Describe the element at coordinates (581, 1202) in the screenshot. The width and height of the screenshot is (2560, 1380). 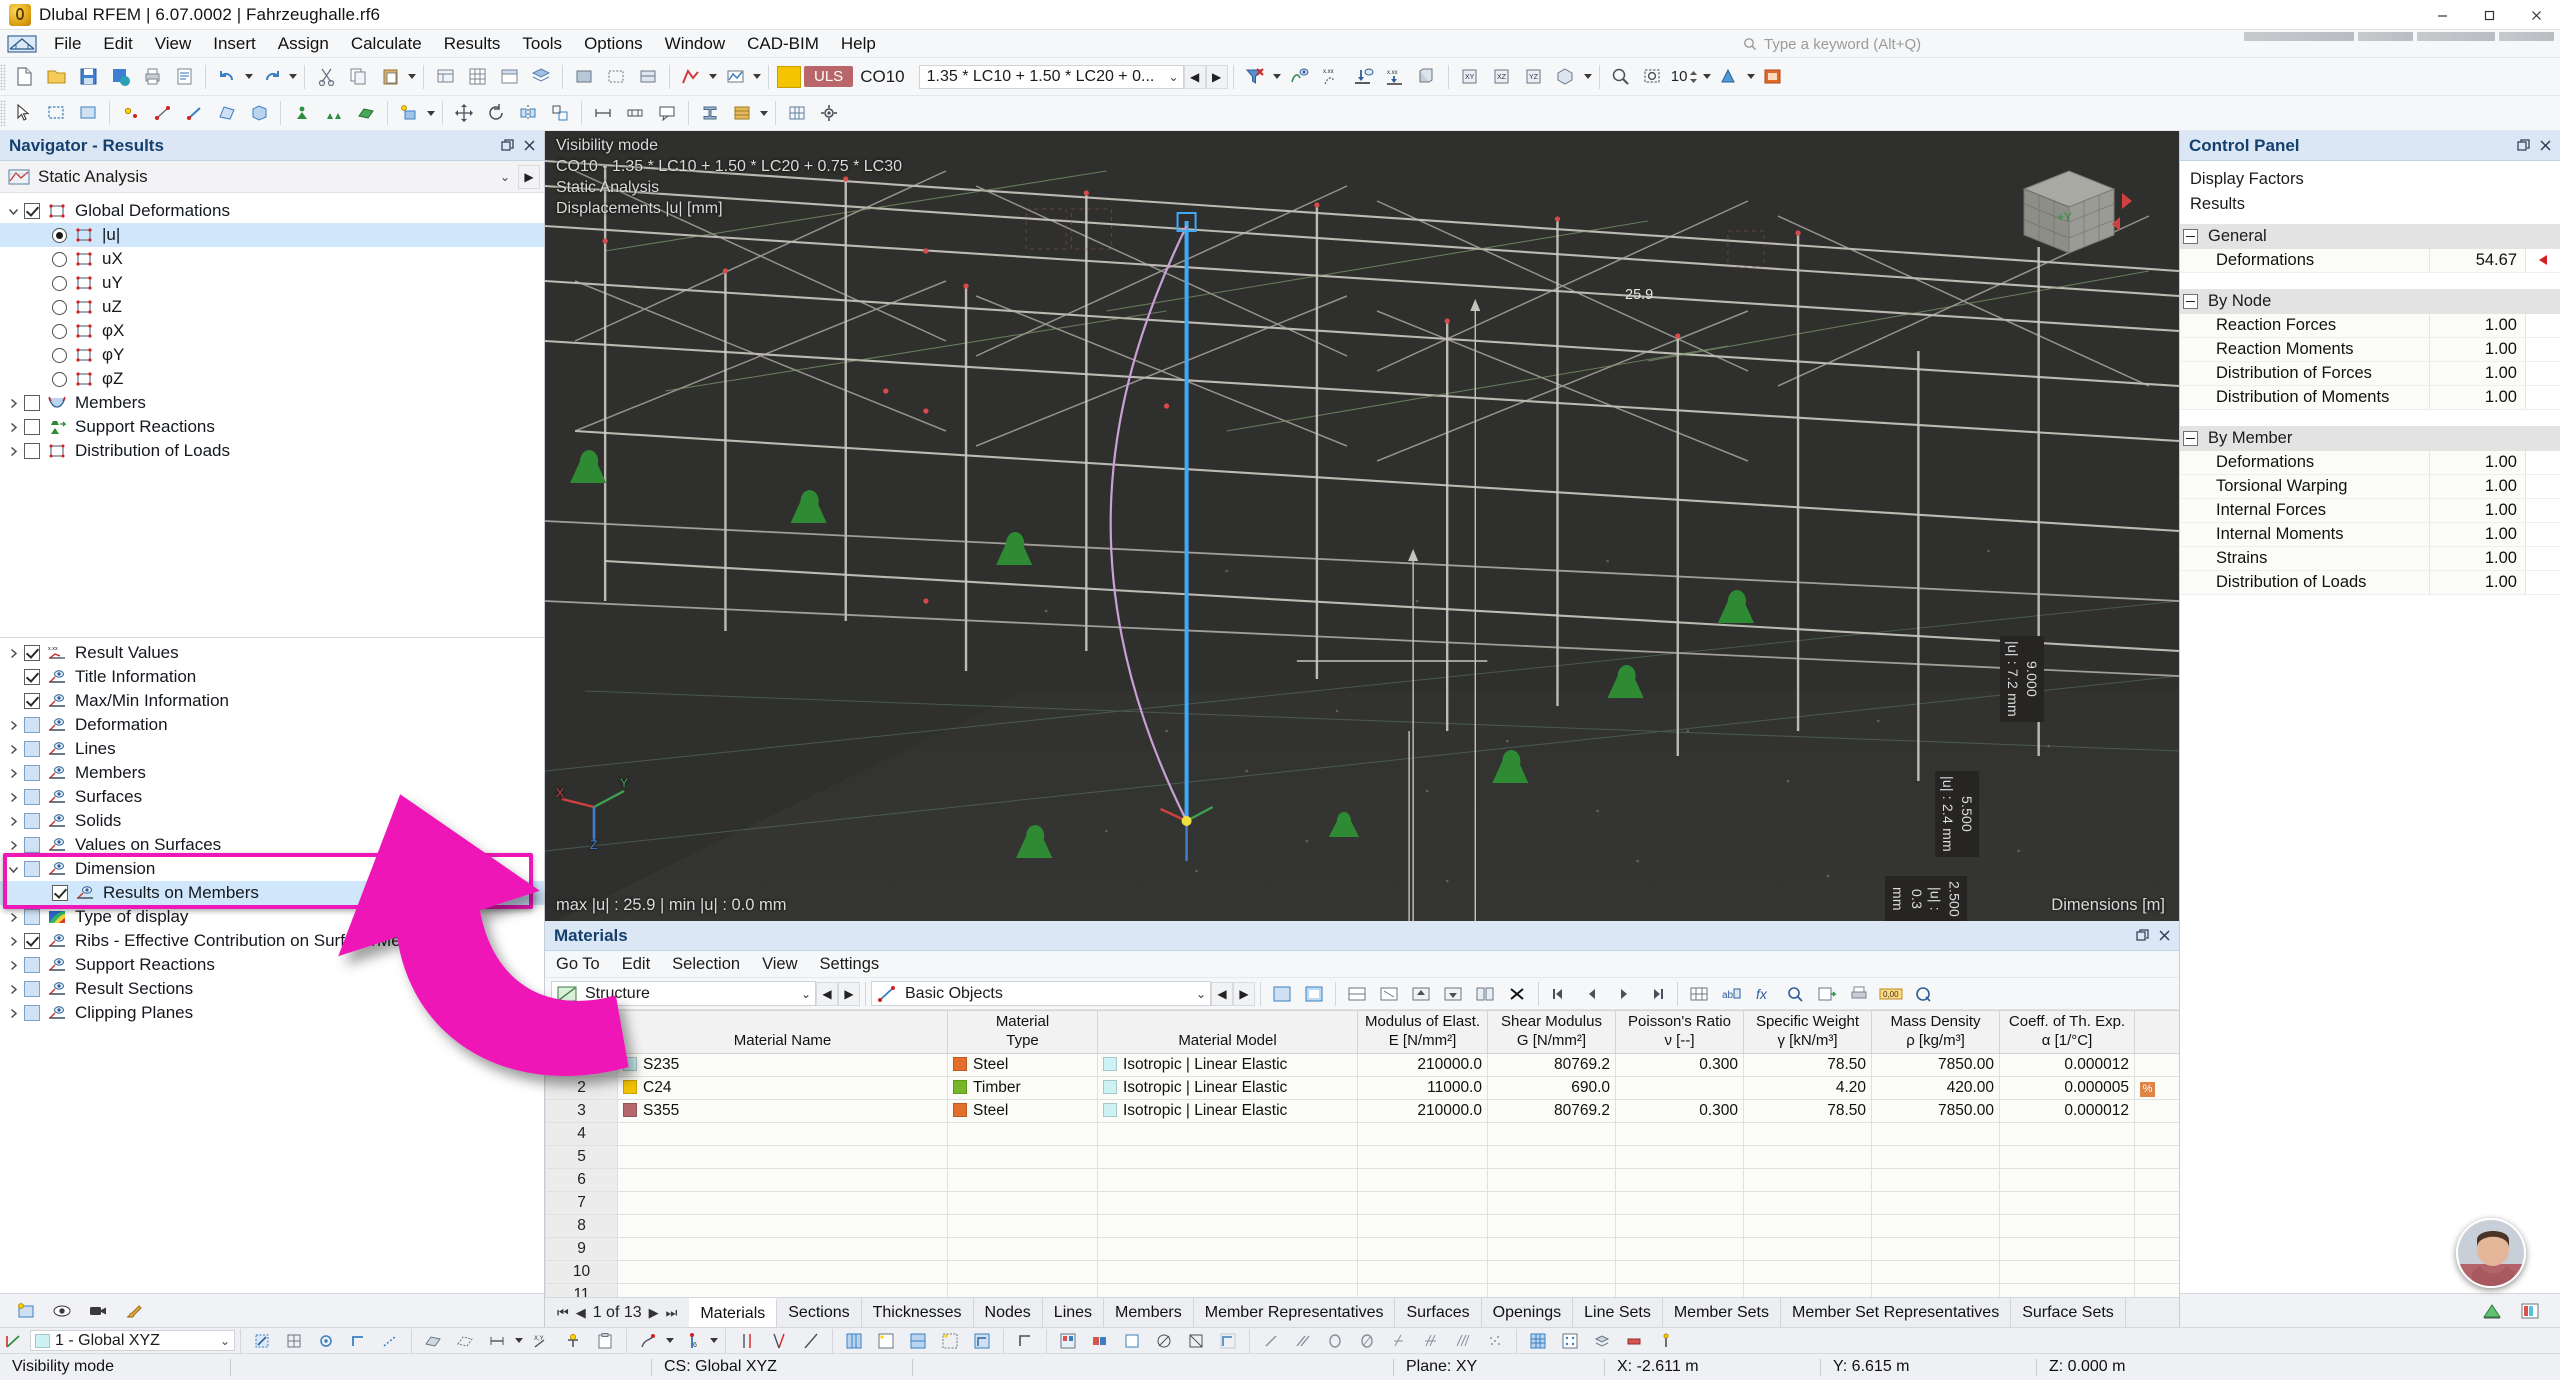
I see `cell-material-no: 7` at that location.